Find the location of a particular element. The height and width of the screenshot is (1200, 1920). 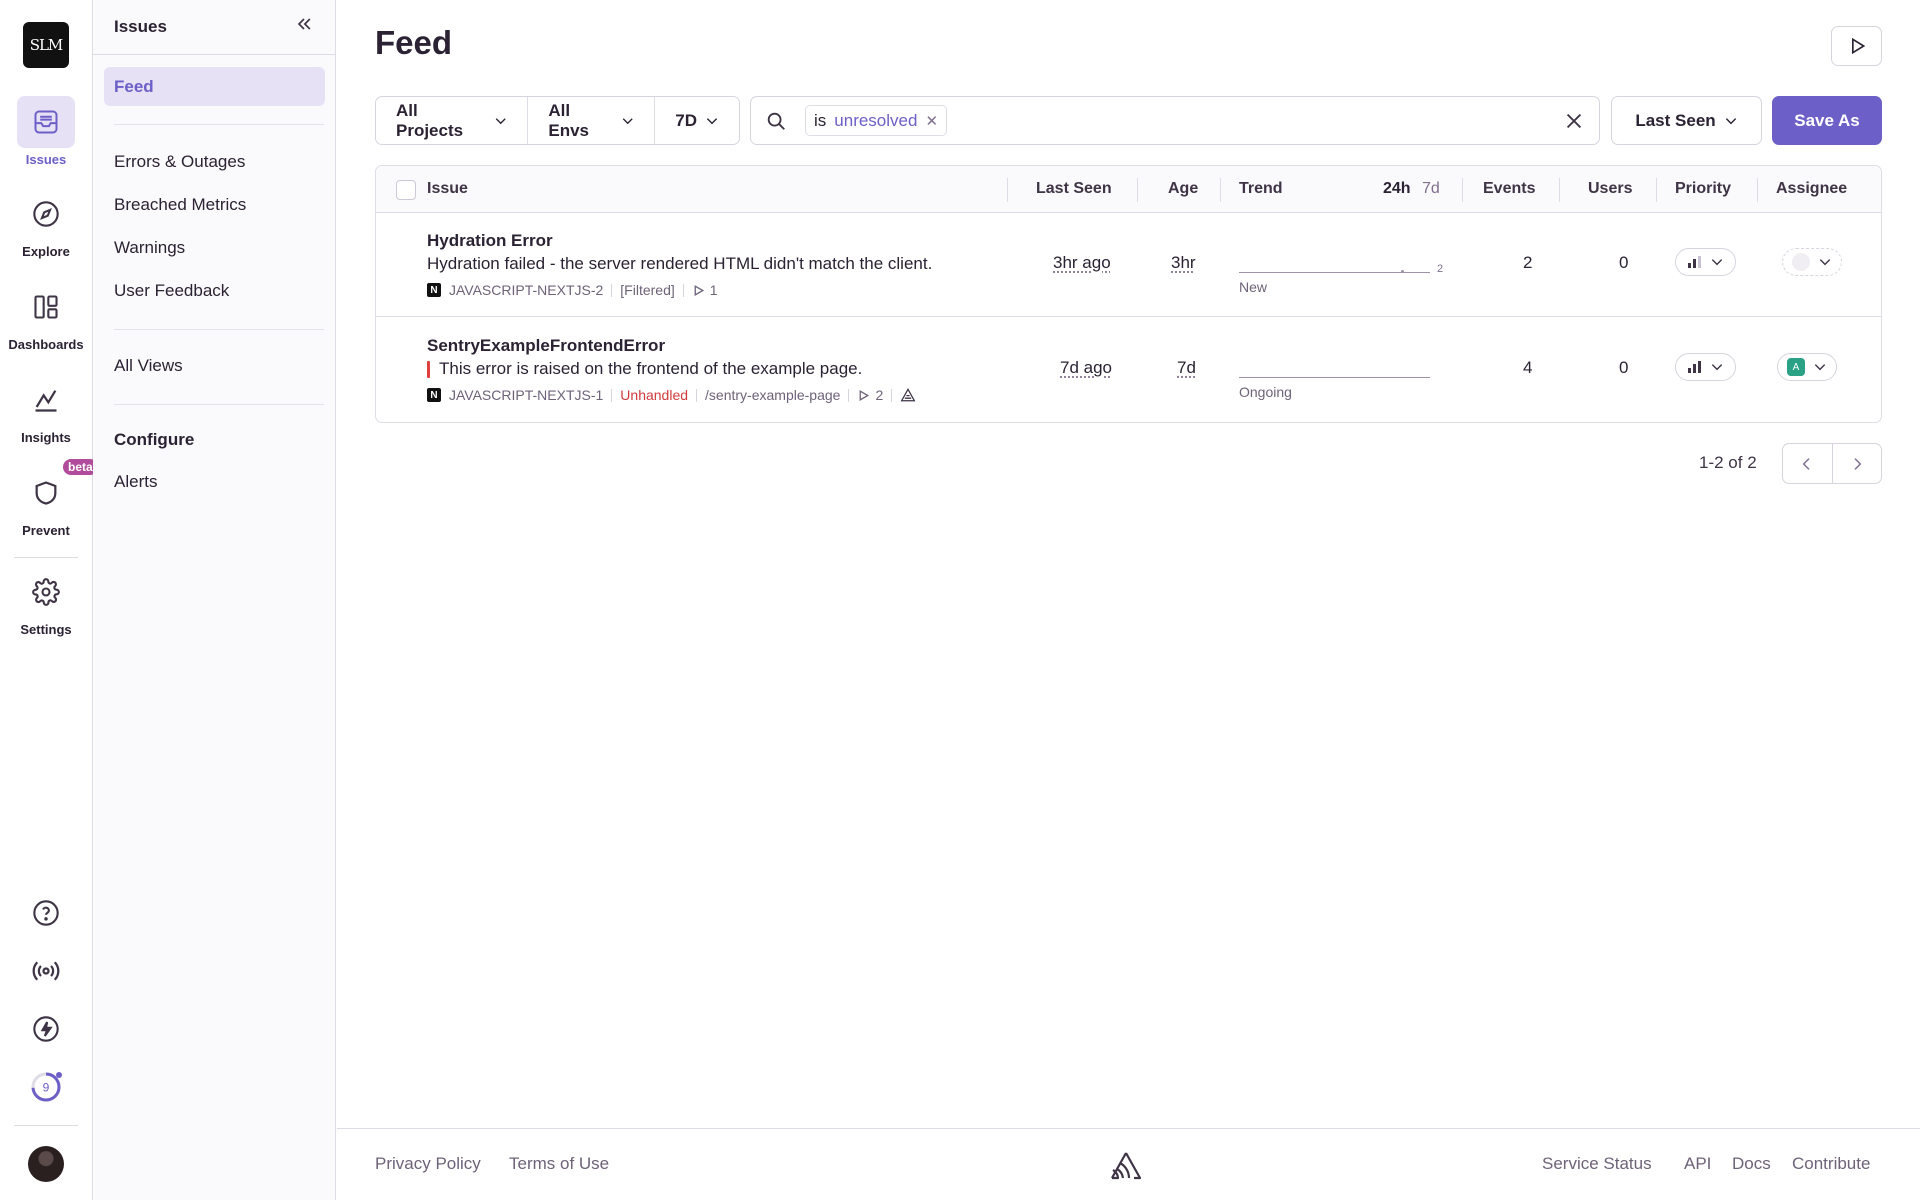

user-avatar is located at coordinates (46, 1164).